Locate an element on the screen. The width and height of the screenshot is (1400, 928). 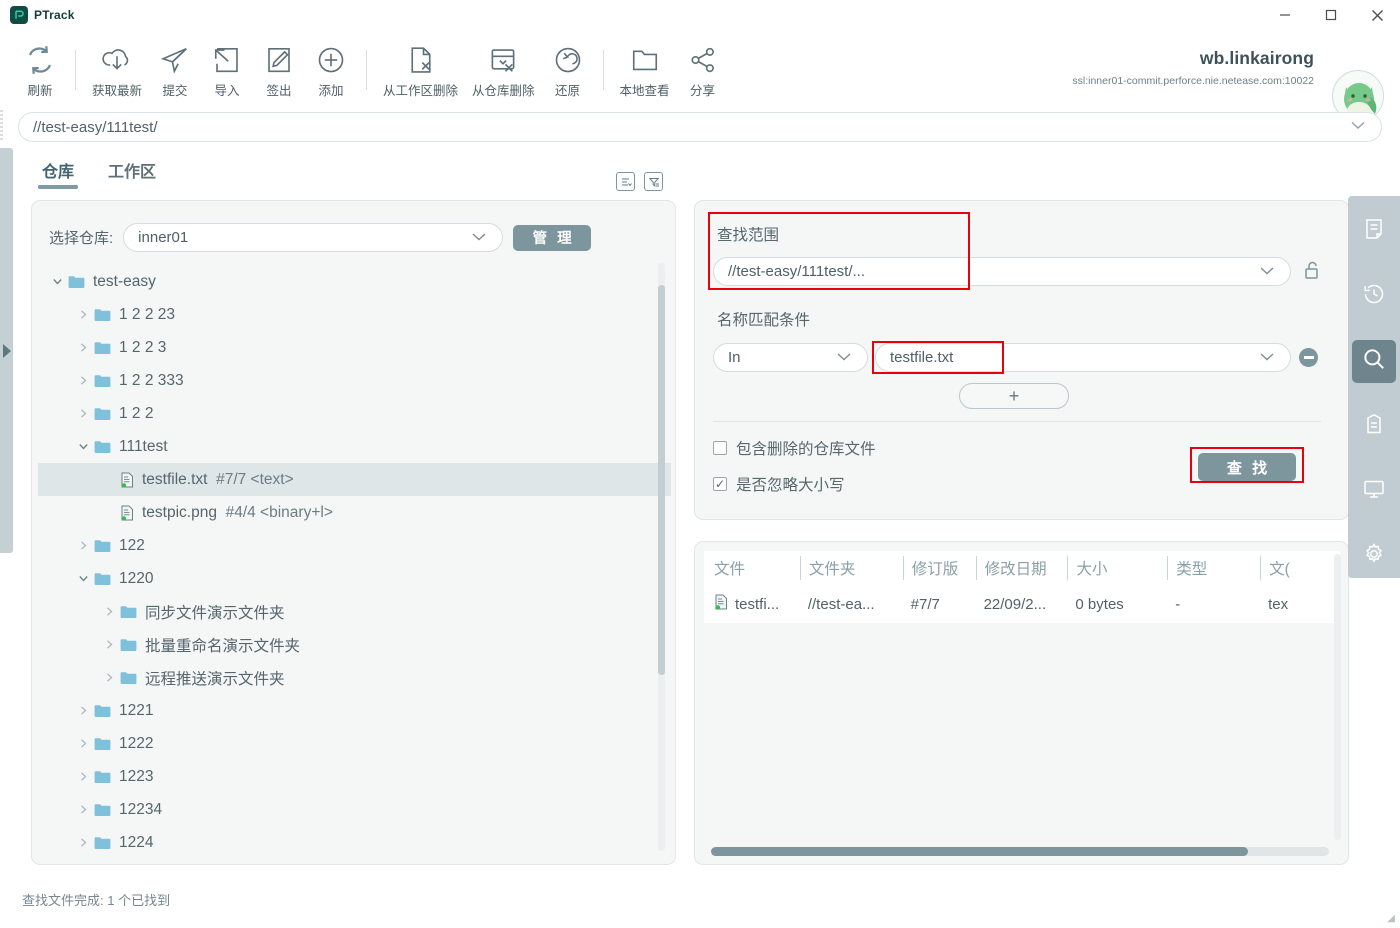
toolbar-button-delete-depot: 从仓库删除 is located at coordinates (503, 70).